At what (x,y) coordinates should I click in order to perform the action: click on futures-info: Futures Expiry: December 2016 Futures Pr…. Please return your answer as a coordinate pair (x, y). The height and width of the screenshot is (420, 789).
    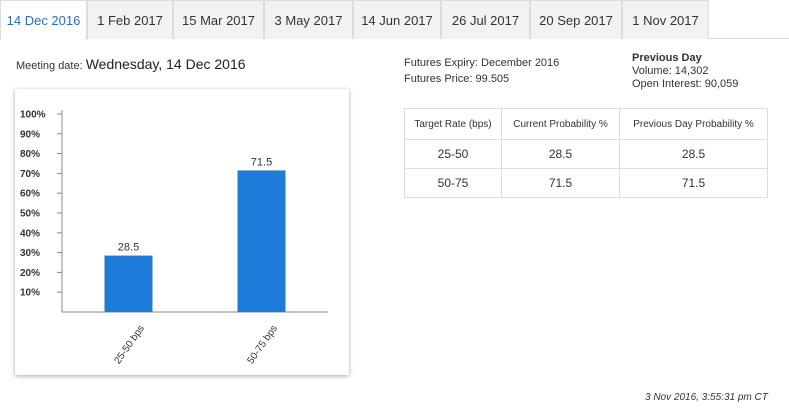
    Looking at the image, I should click on (481, 71).